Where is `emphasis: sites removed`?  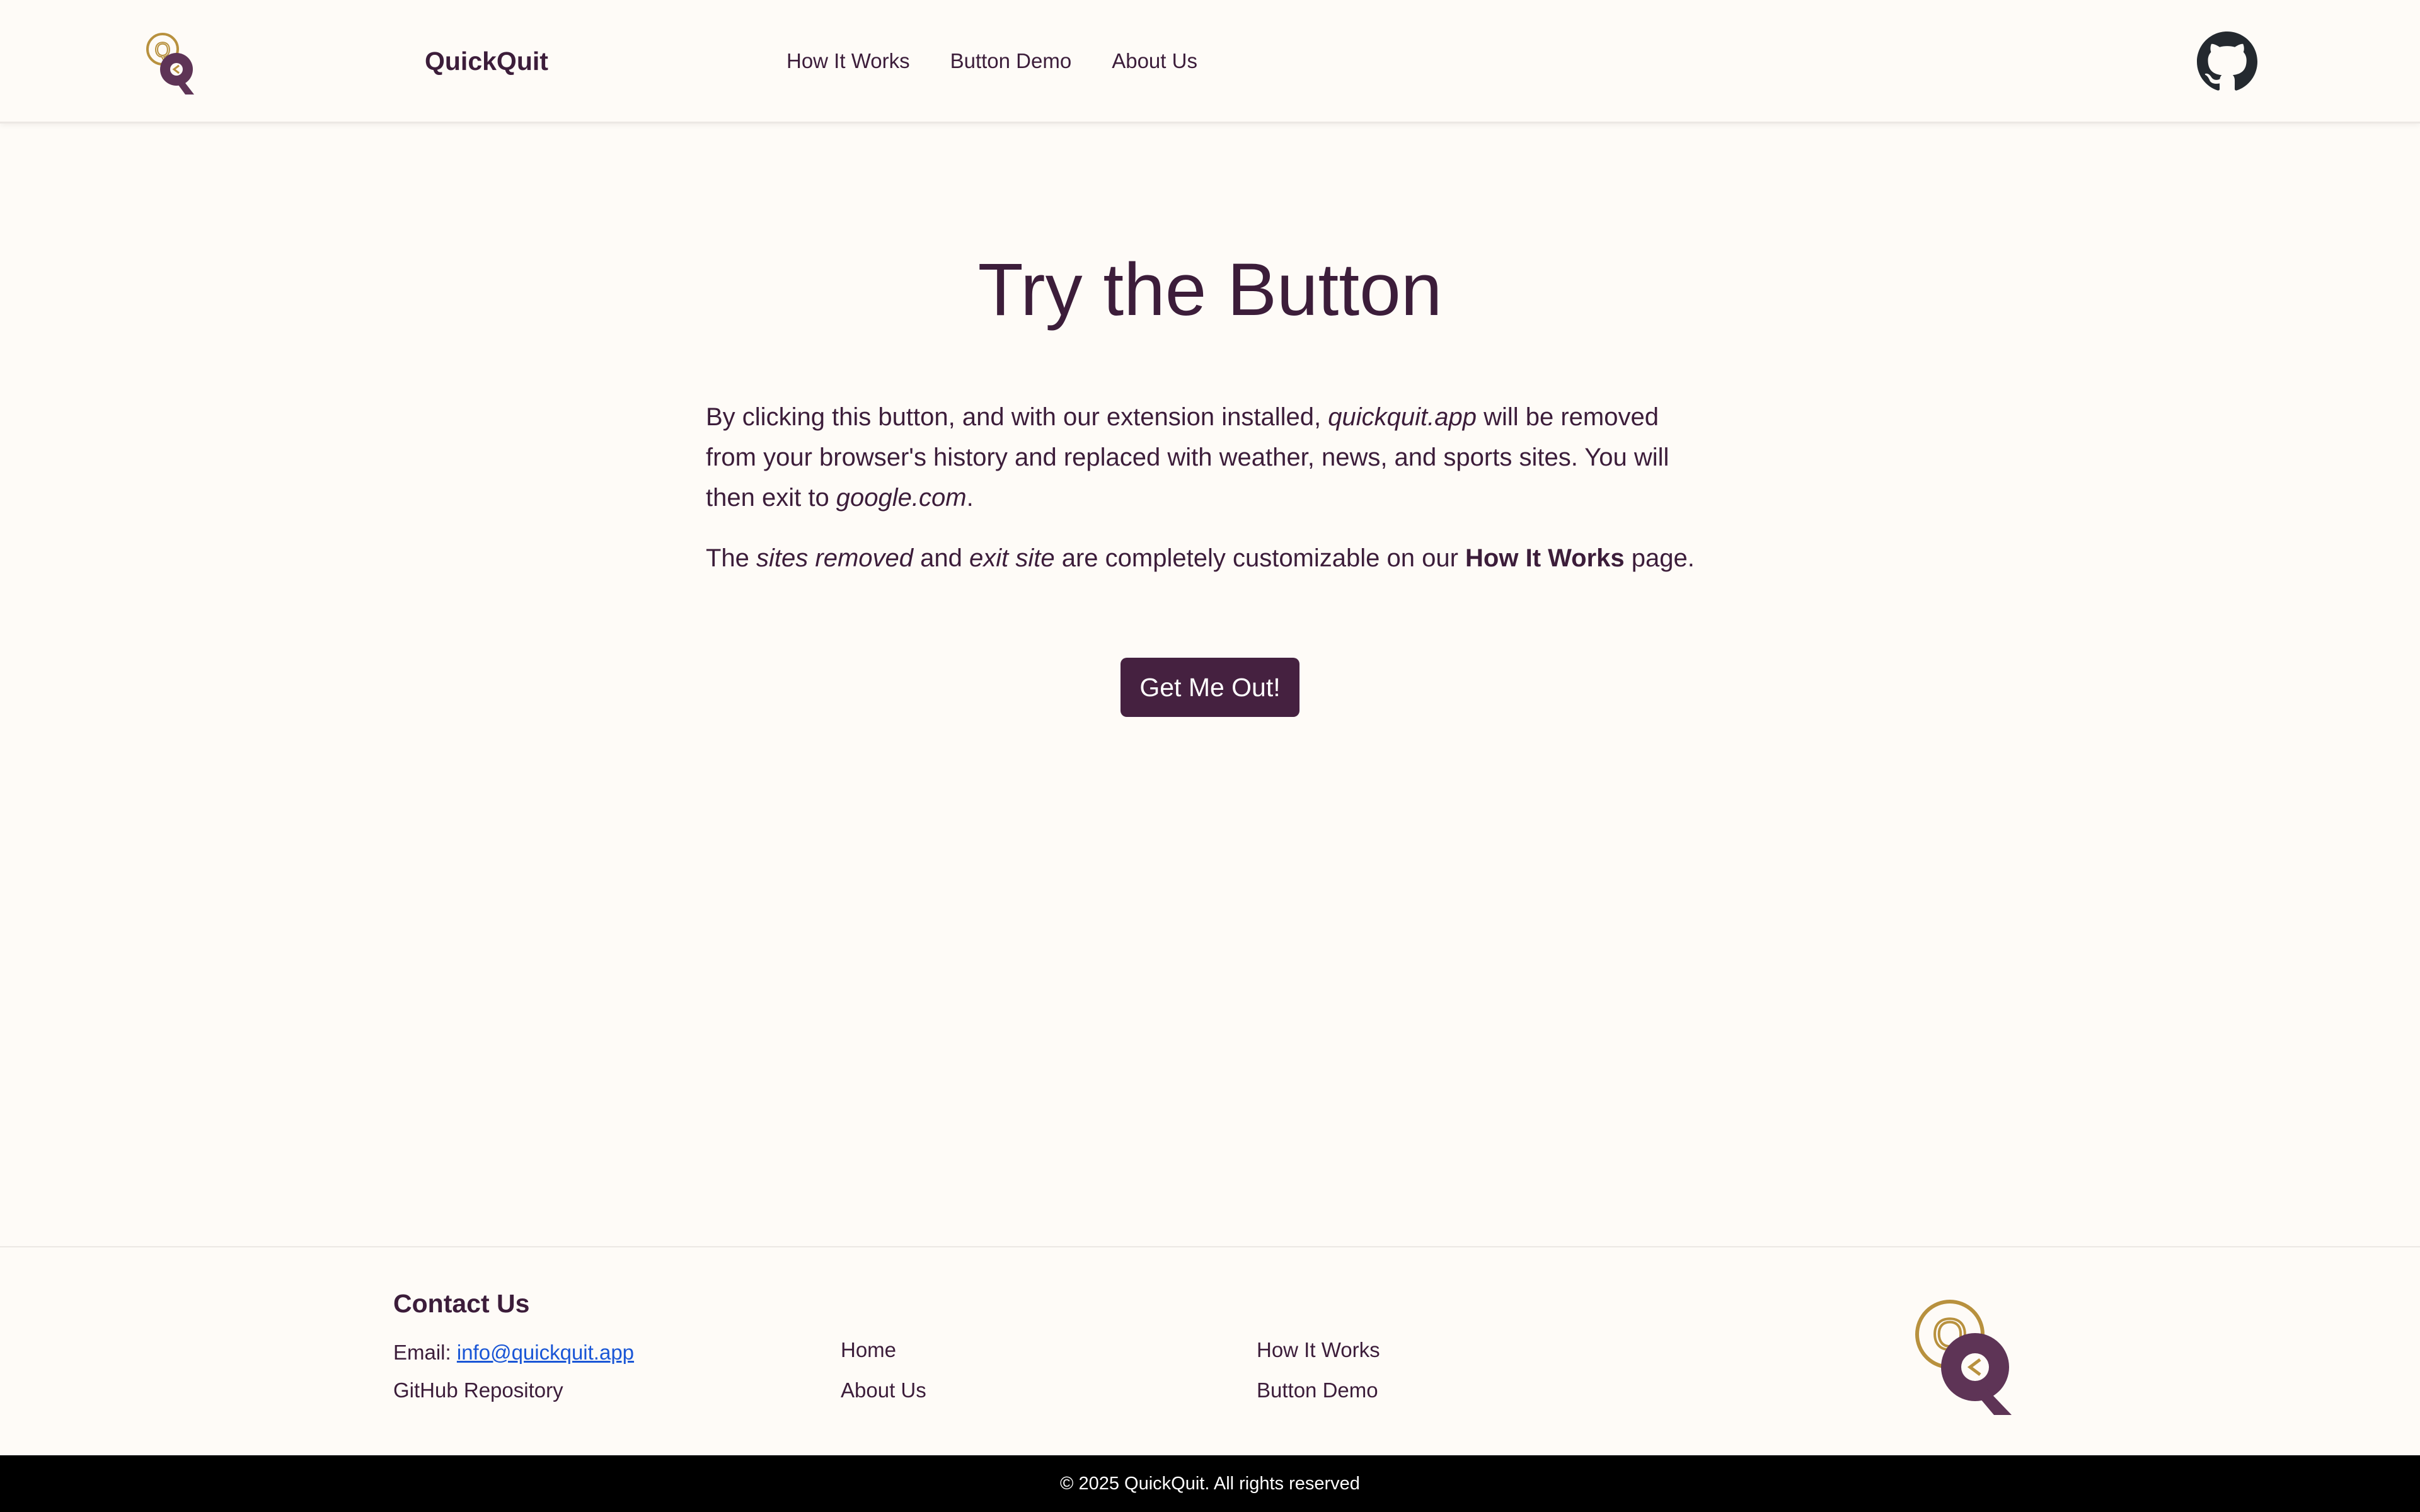
emphasis: sites removed is located at coordinates (835, 558).